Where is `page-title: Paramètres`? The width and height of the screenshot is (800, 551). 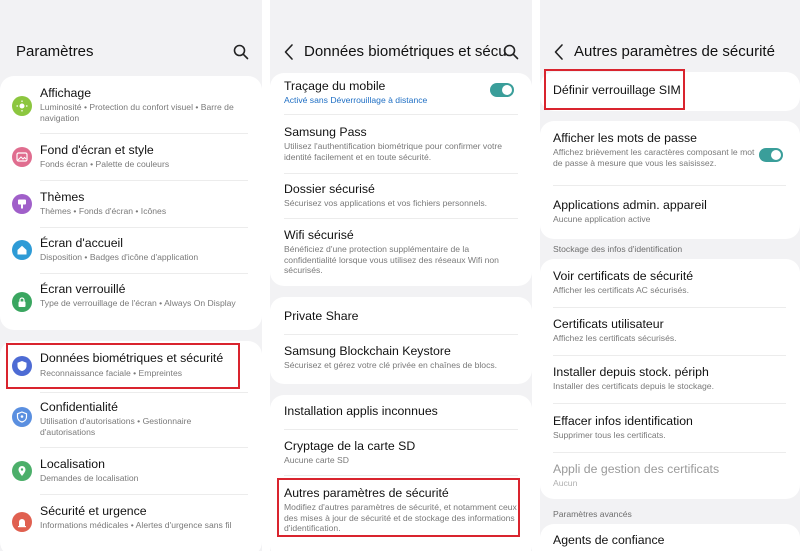 page-title: Paramètres is located at coordinates (55, 51).